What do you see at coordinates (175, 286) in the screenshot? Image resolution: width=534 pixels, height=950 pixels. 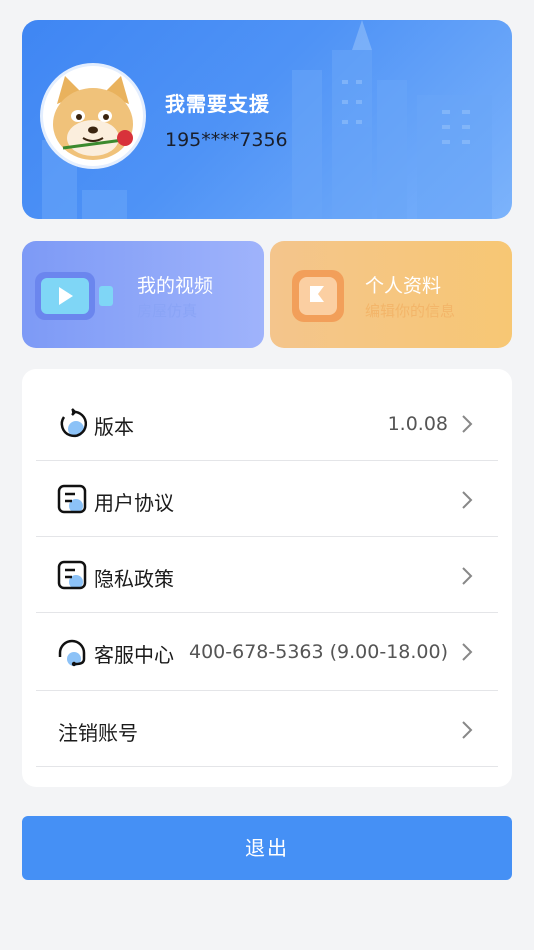 I see `my-videos-title: 我的视频` at bounding box center [175, 286].